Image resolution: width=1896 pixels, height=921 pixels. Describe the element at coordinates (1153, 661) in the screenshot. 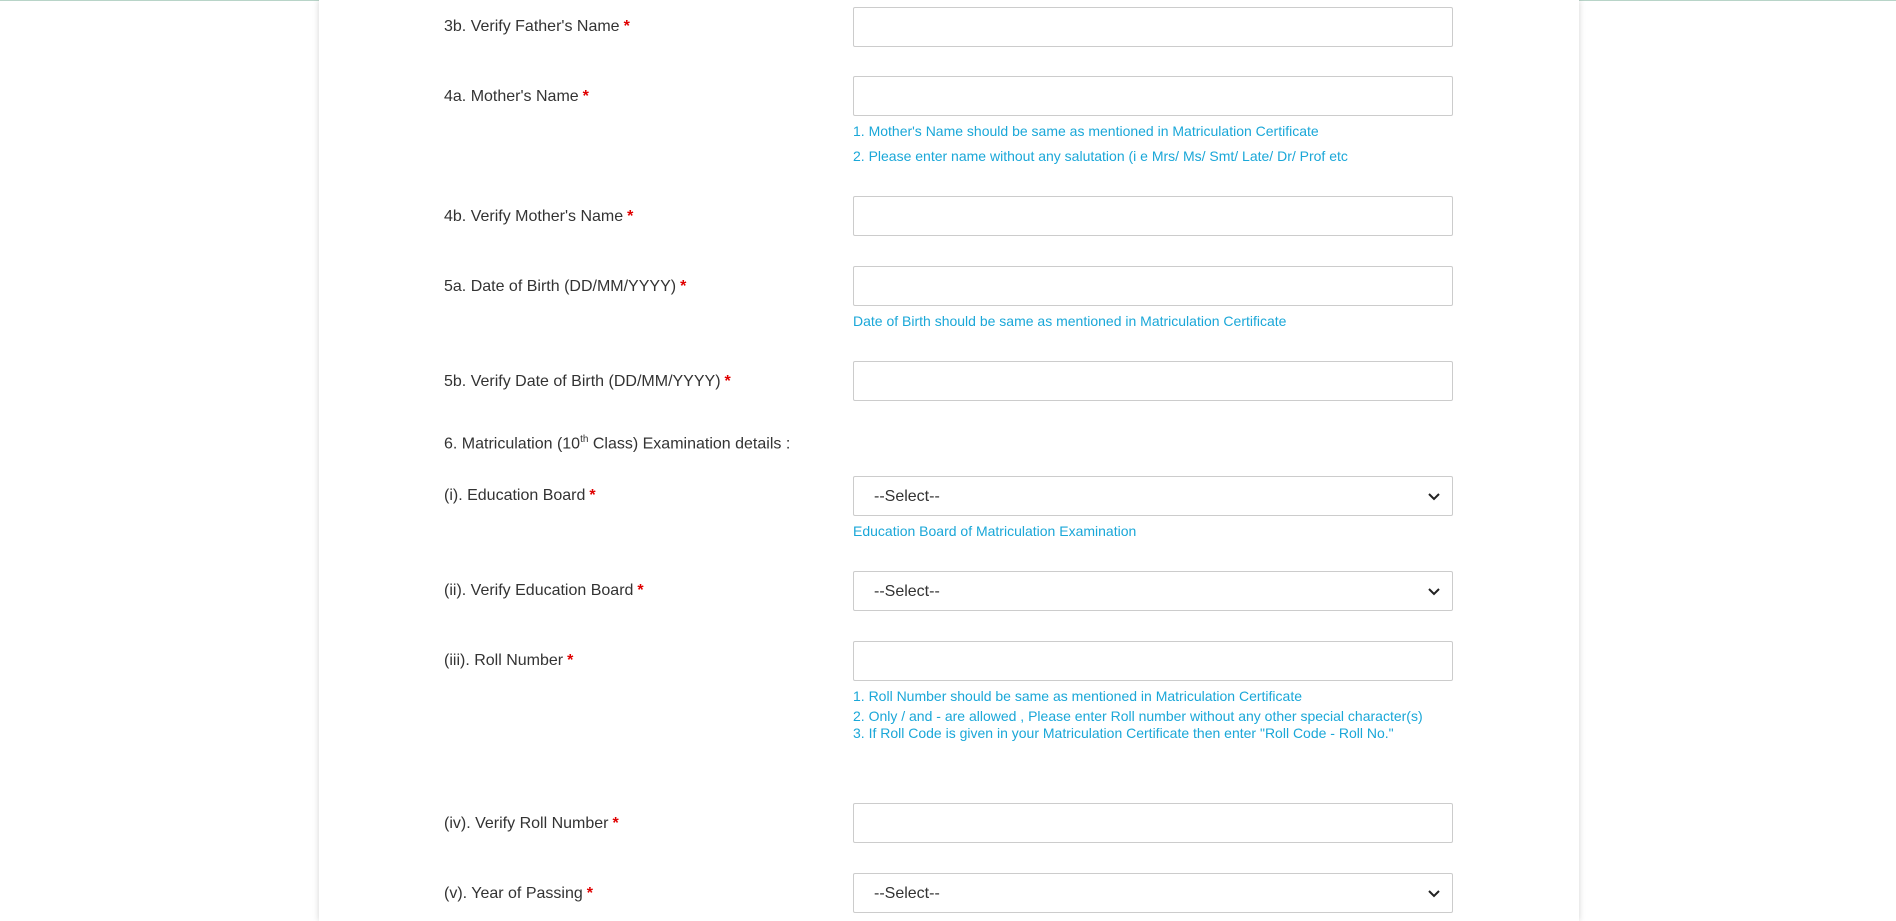

I see `roll-number-input` at that location.